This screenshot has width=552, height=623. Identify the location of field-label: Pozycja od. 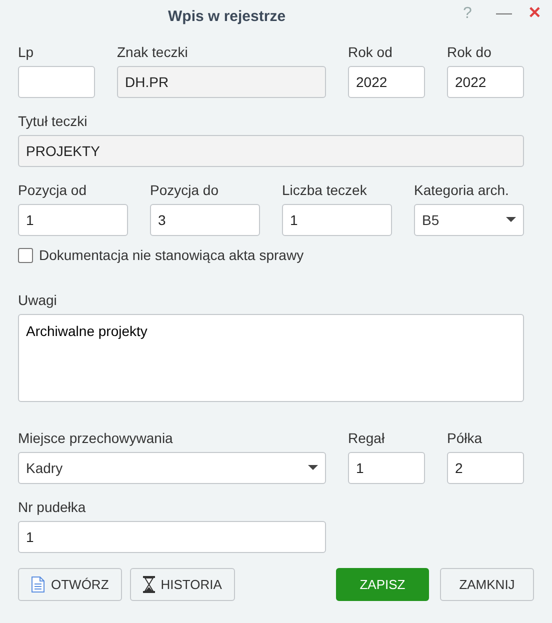
(53, 190).